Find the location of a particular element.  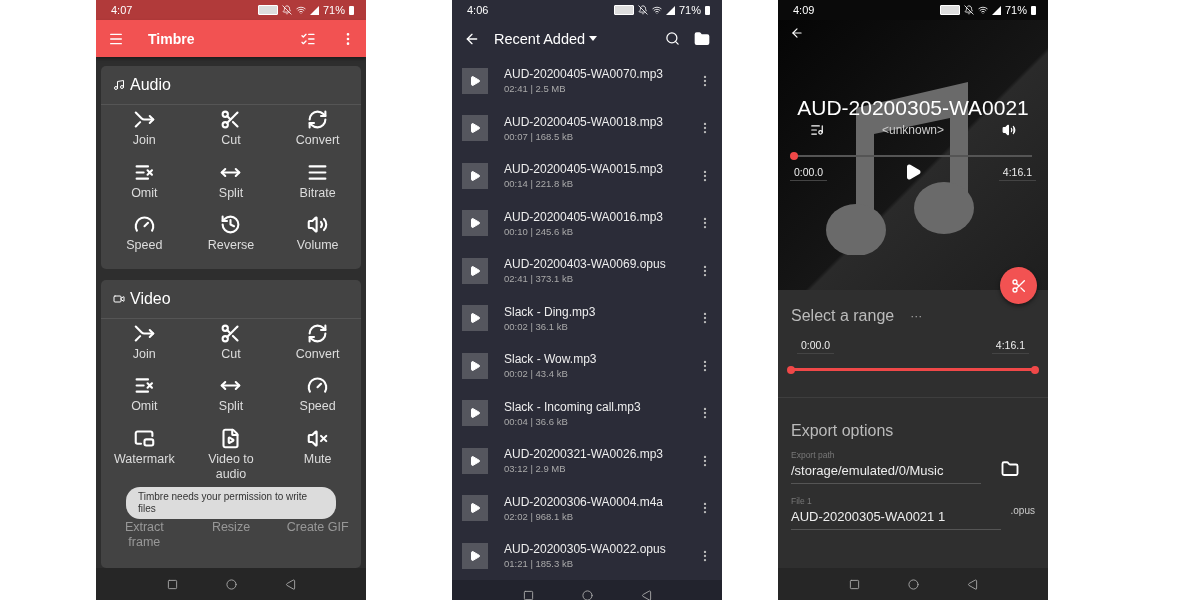

sort-dropdown: Recent Added is located at coordinates (572, 38).